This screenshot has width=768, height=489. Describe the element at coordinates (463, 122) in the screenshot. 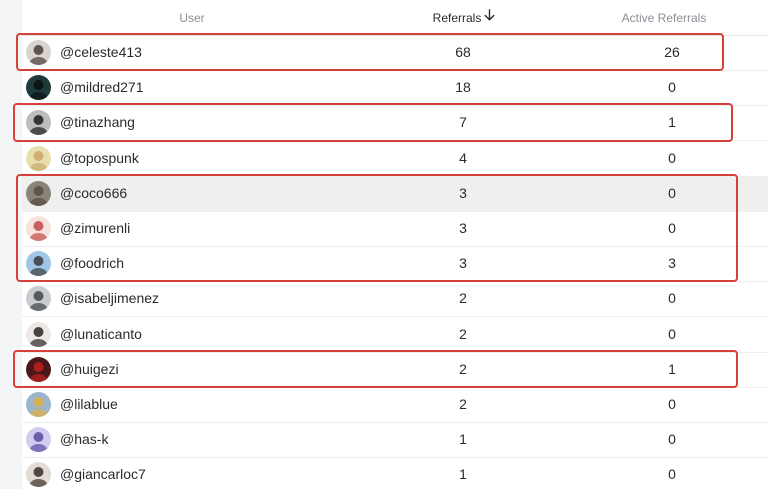

I see `referrals-count: 7` at that location.